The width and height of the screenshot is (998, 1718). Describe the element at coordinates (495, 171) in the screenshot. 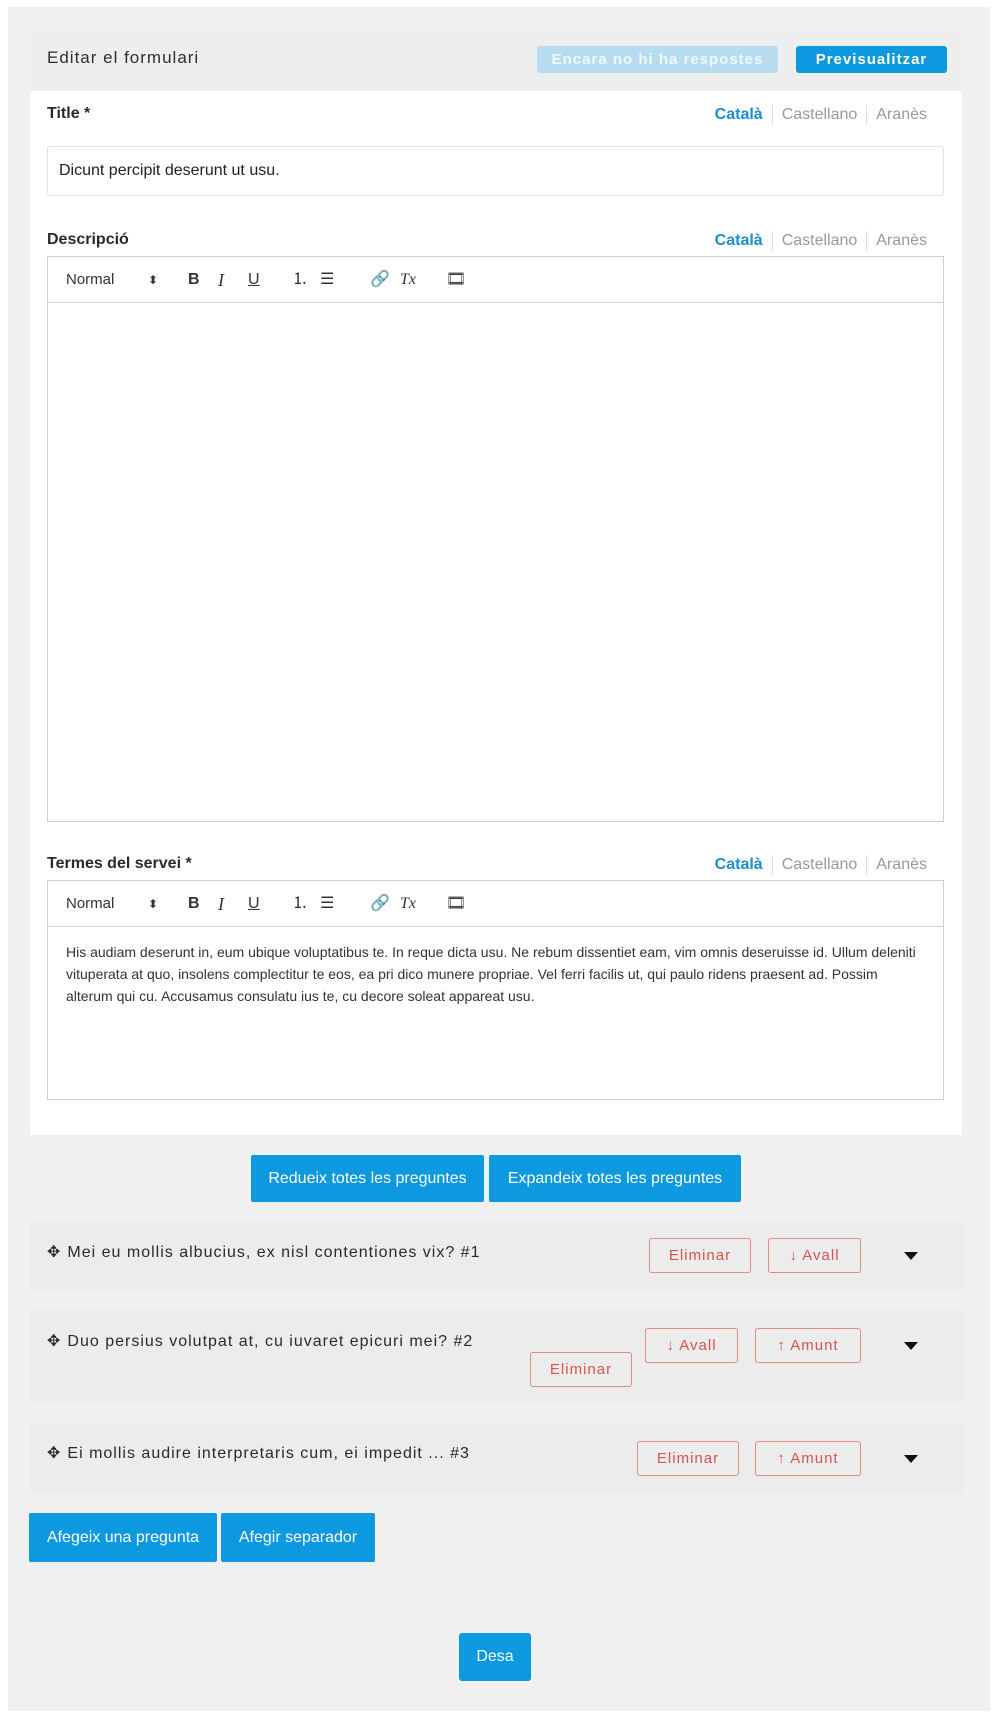

I see `title-input` at that location.